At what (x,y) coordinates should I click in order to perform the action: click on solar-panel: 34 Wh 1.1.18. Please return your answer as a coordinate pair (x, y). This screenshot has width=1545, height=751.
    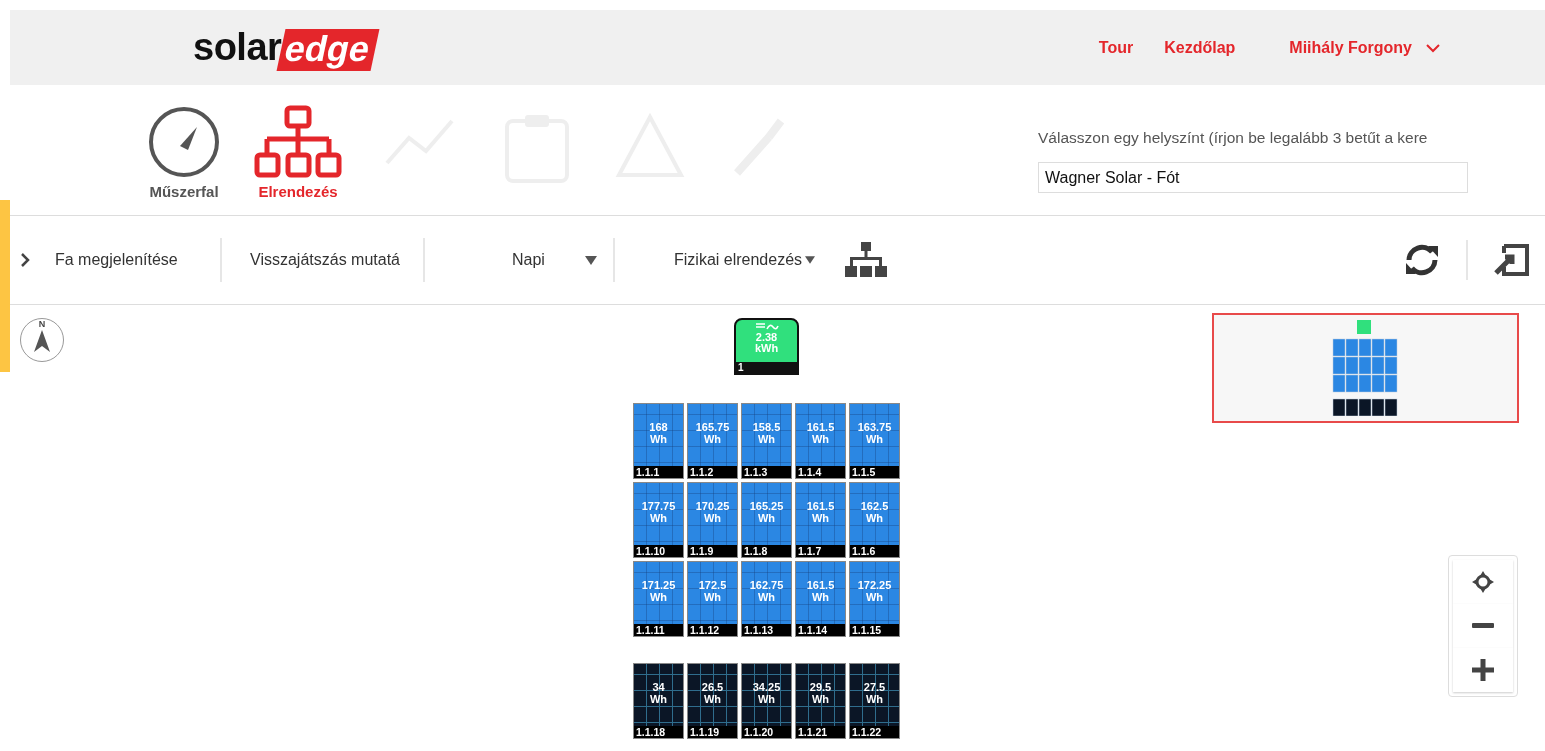
    Looking at the image, I should click on (658, 701).